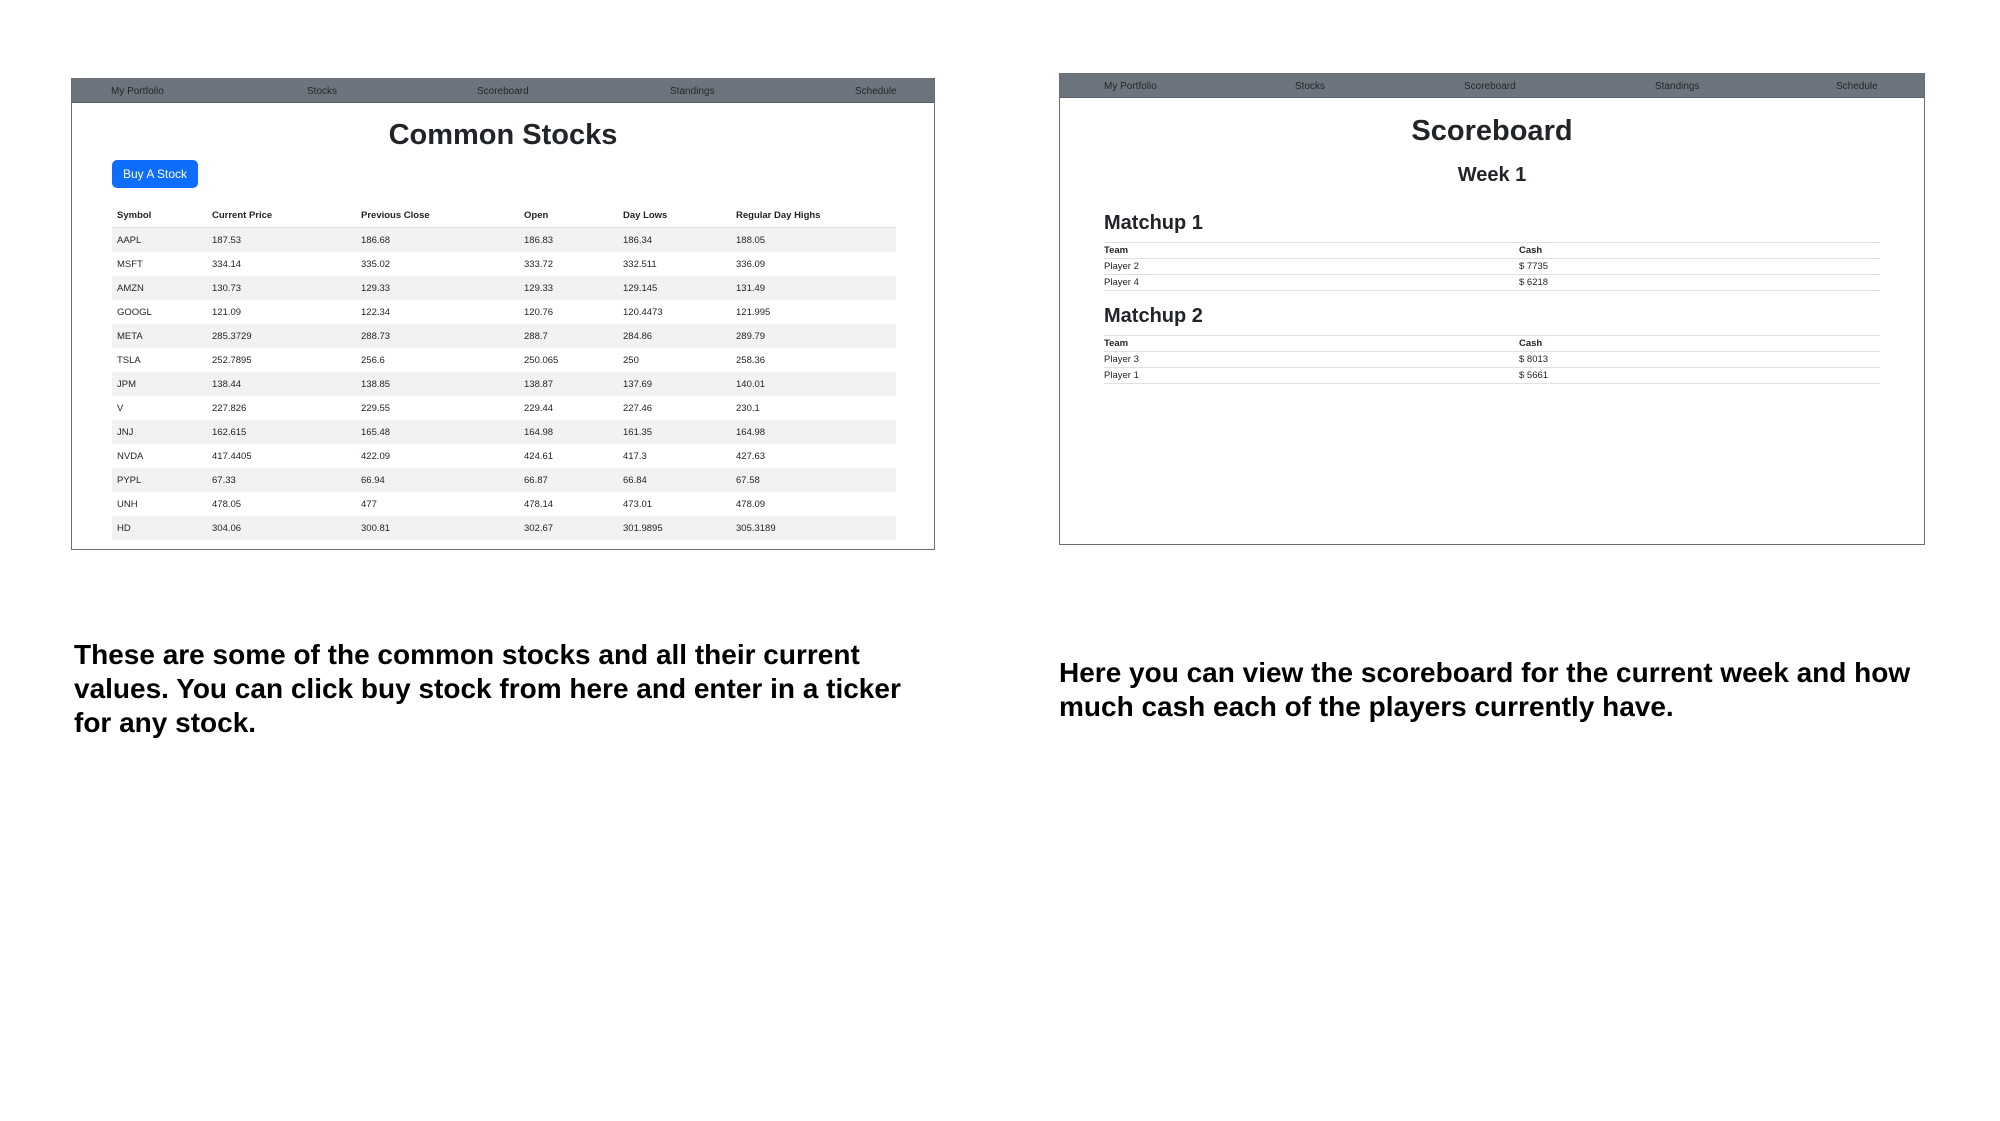 The image size is (2000, 1121). I want to click on previous-close-cell: 122.34, so click(376, 312).